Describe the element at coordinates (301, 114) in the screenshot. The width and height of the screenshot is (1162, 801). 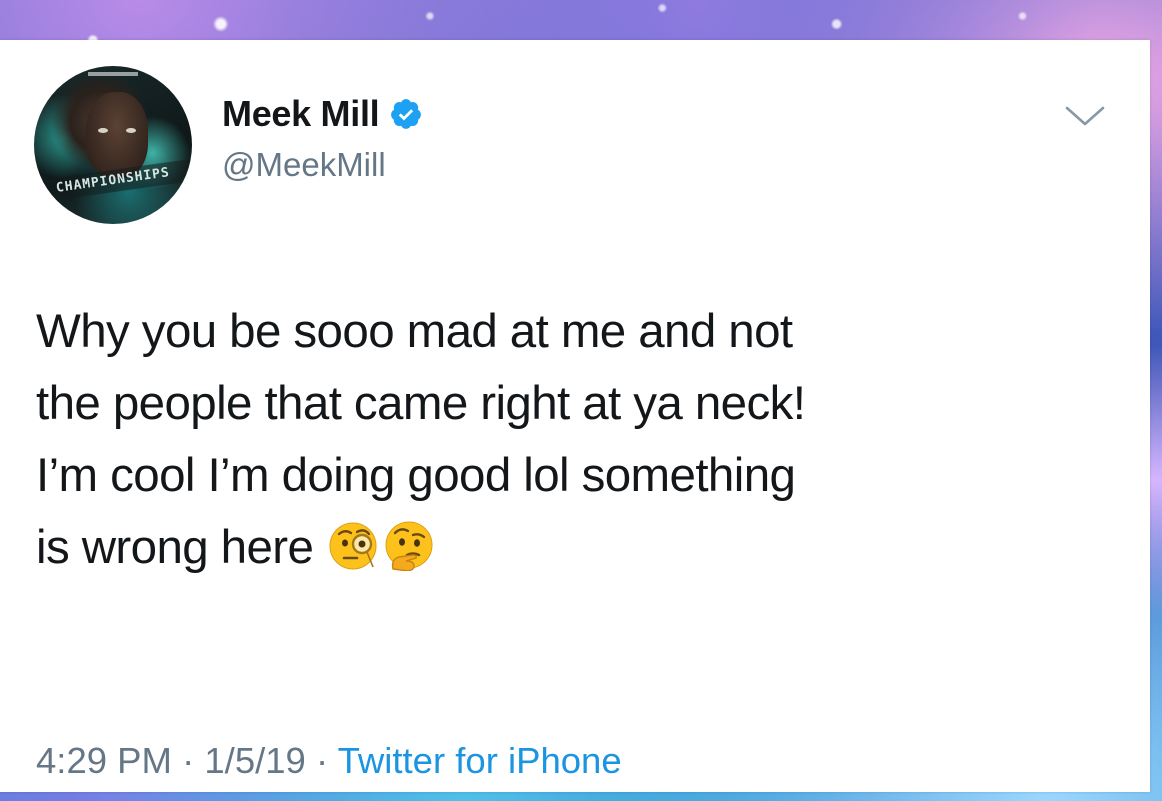
I see `display-name: Meek Mill` at that location.